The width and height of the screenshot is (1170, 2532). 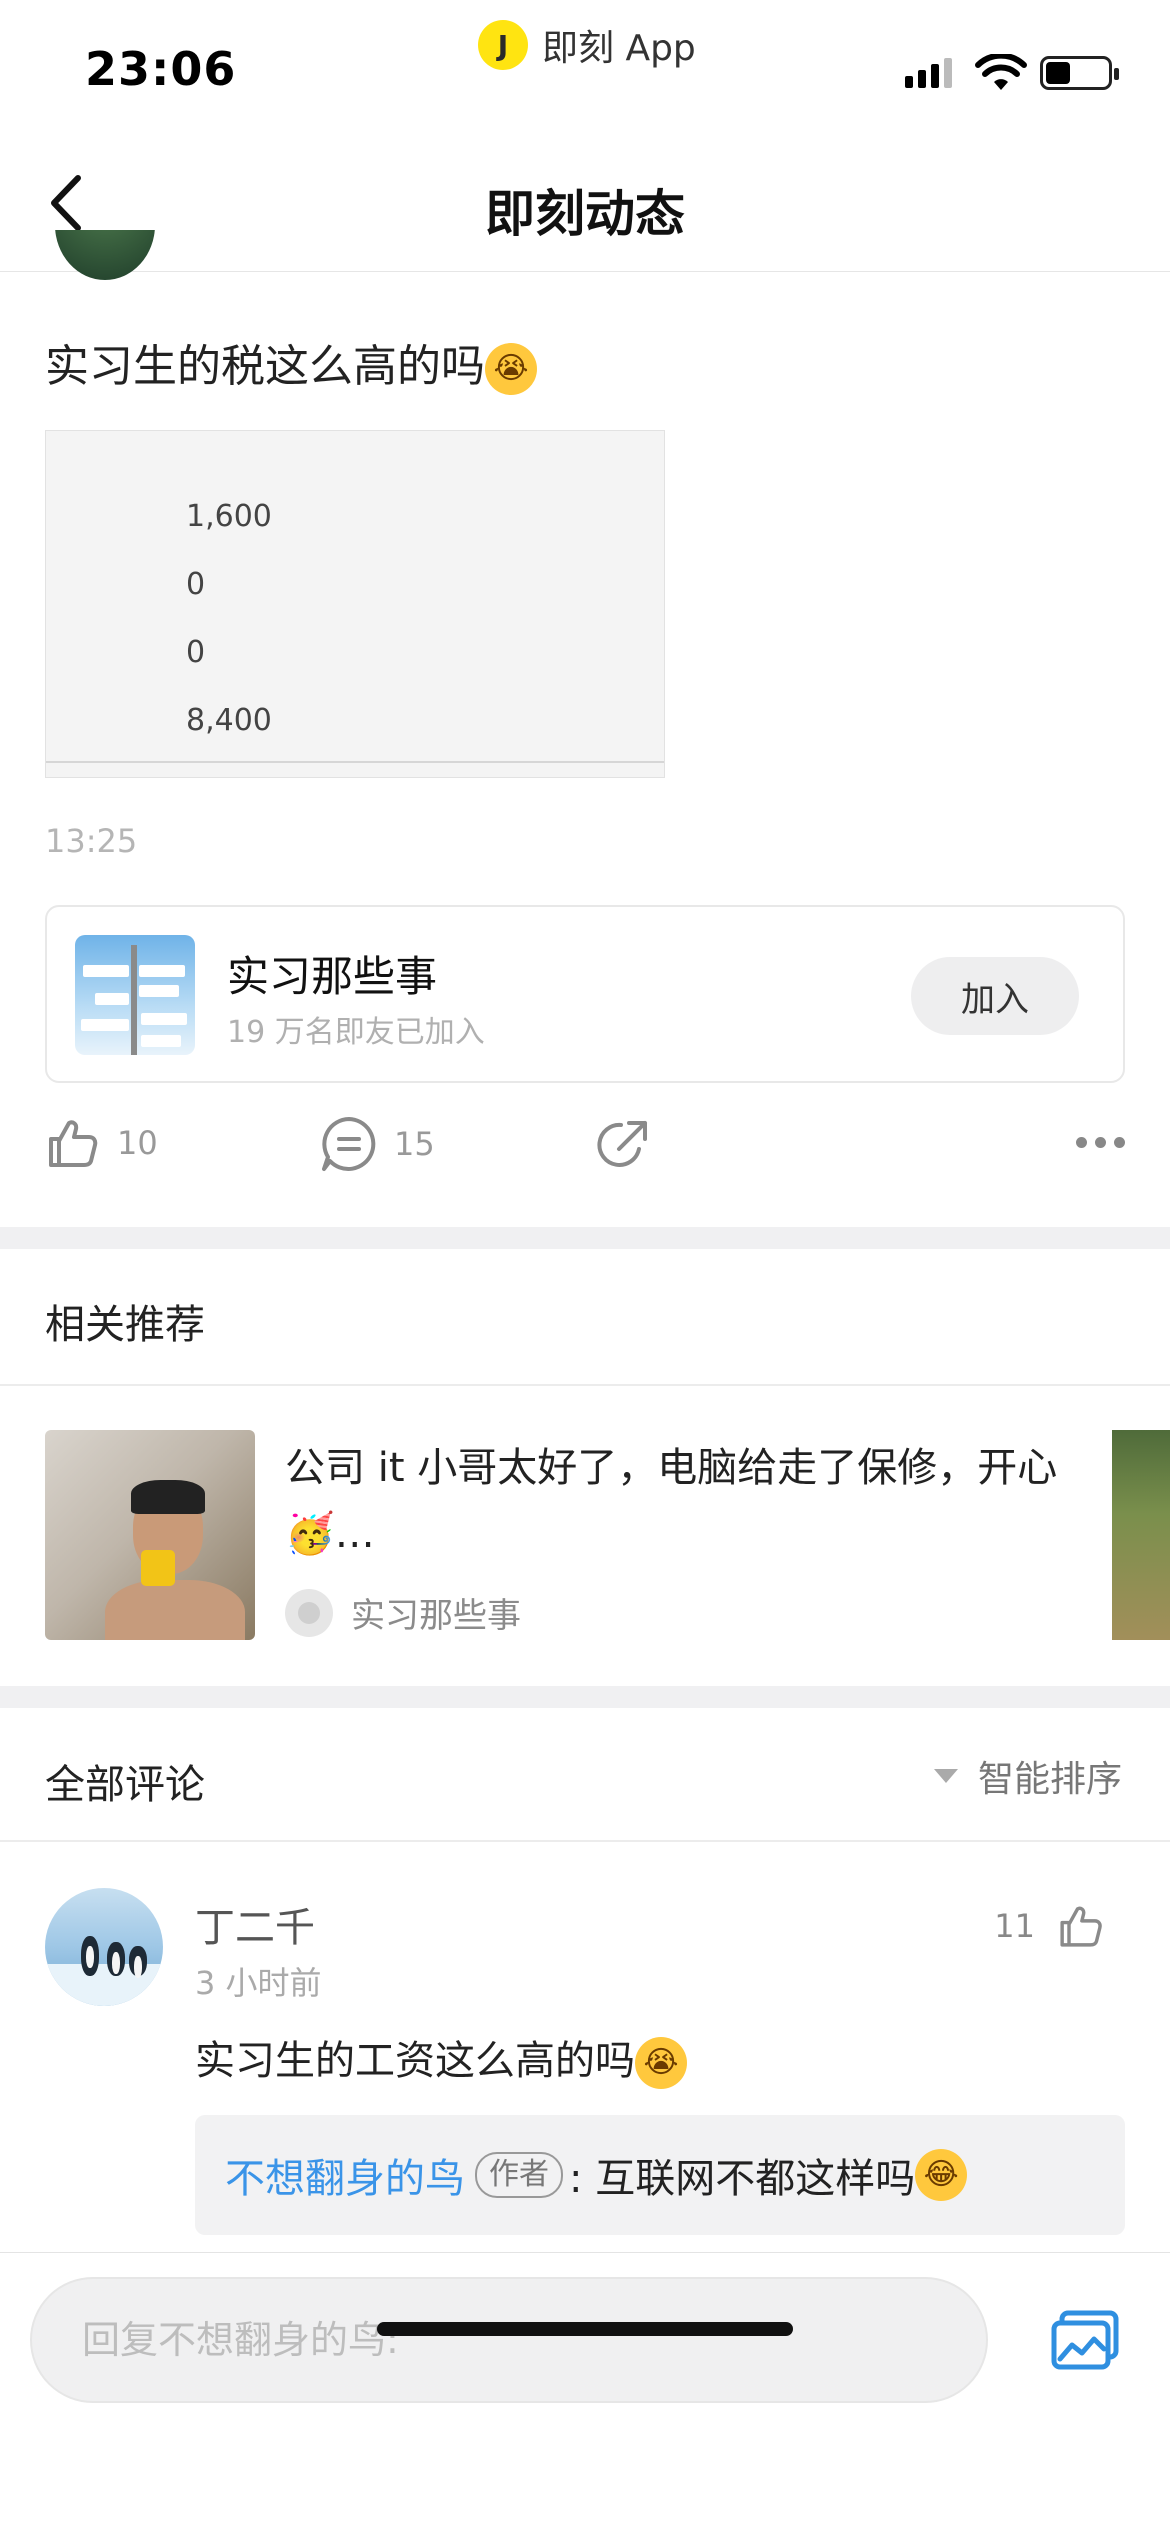 I want to click on share-icon, so click(x=622, y=1144).